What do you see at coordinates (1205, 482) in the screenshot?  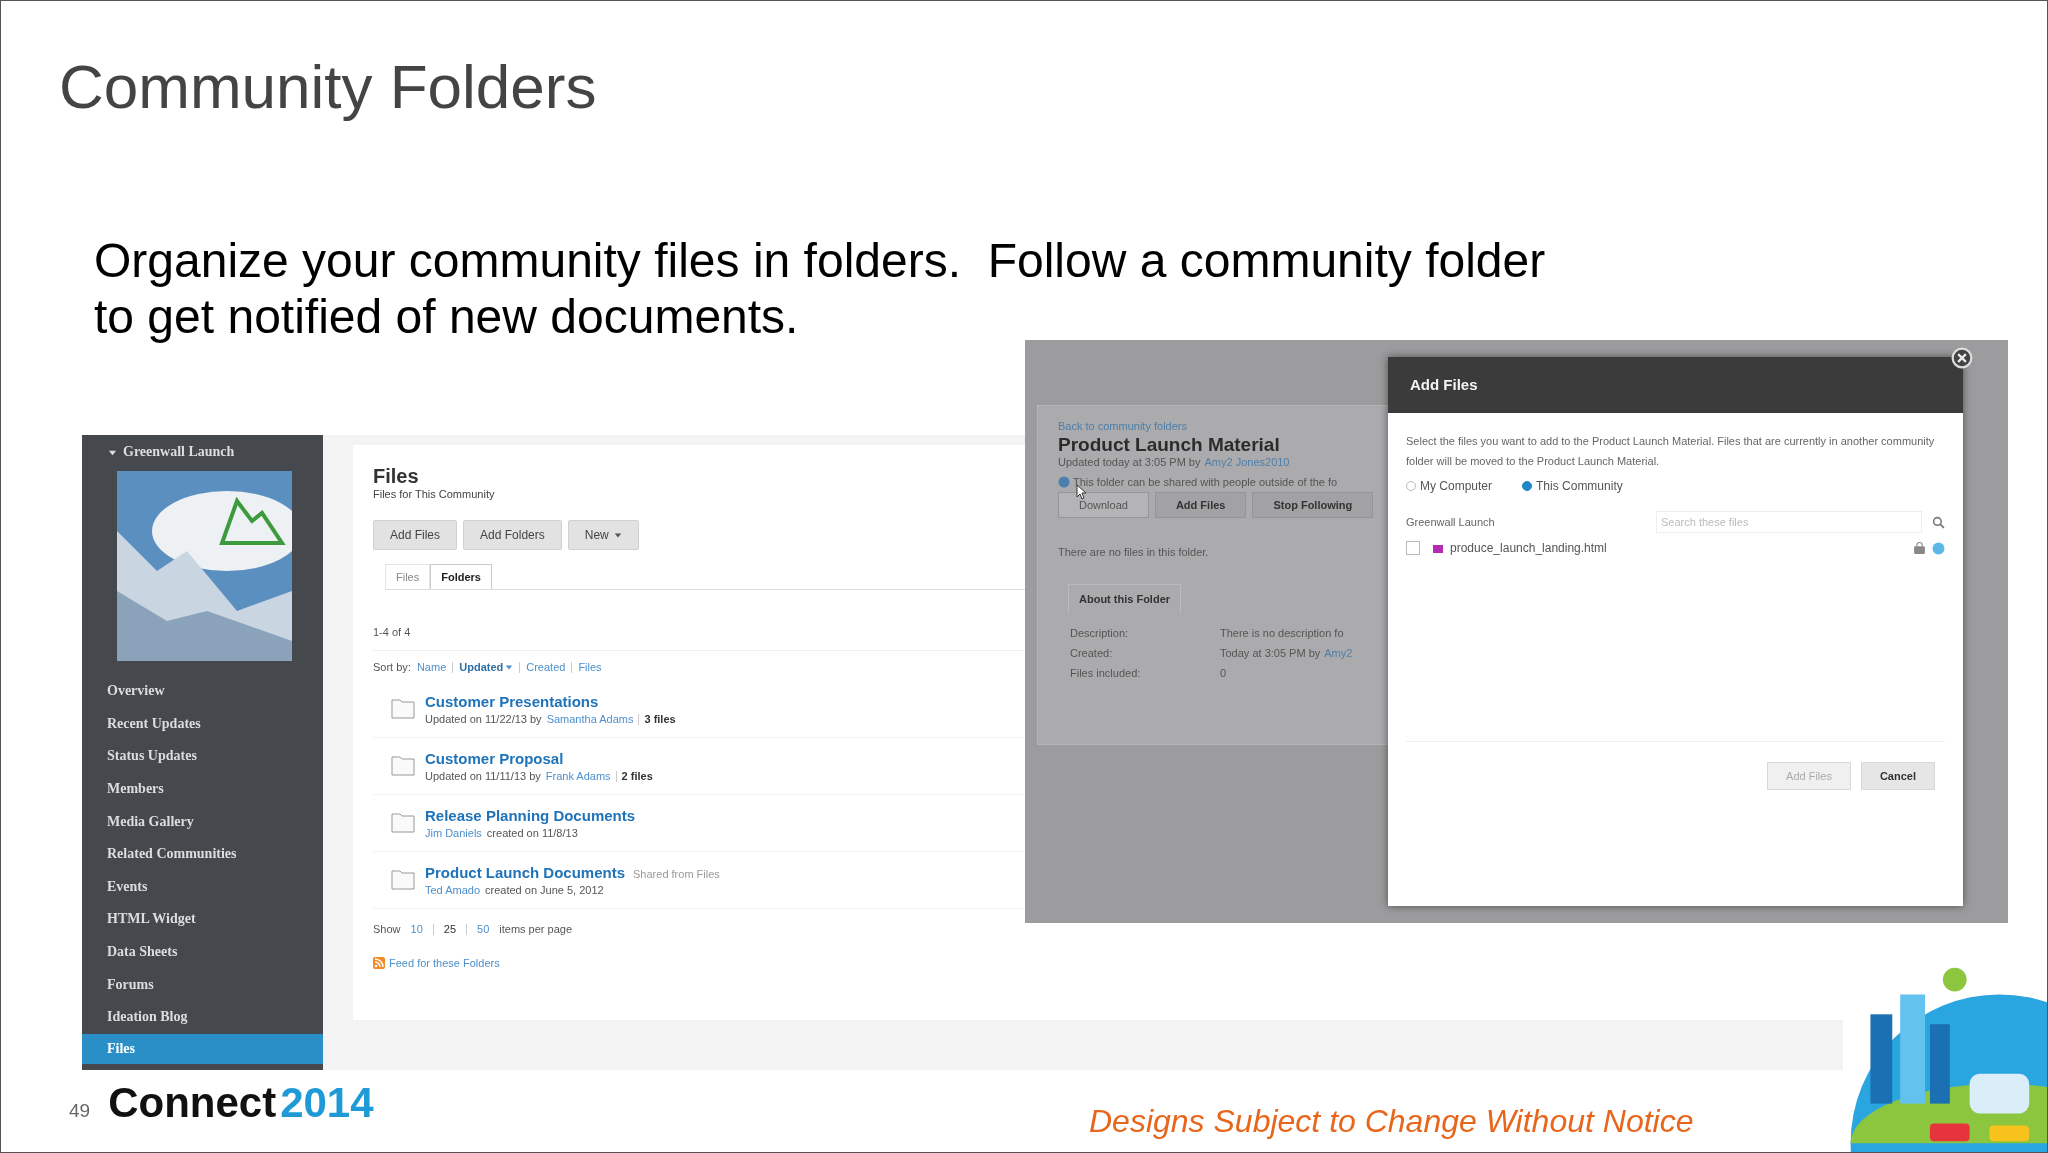 I see `share-note: This folder can be shared with people outside of the fo` at bounding box center [1205, 482].